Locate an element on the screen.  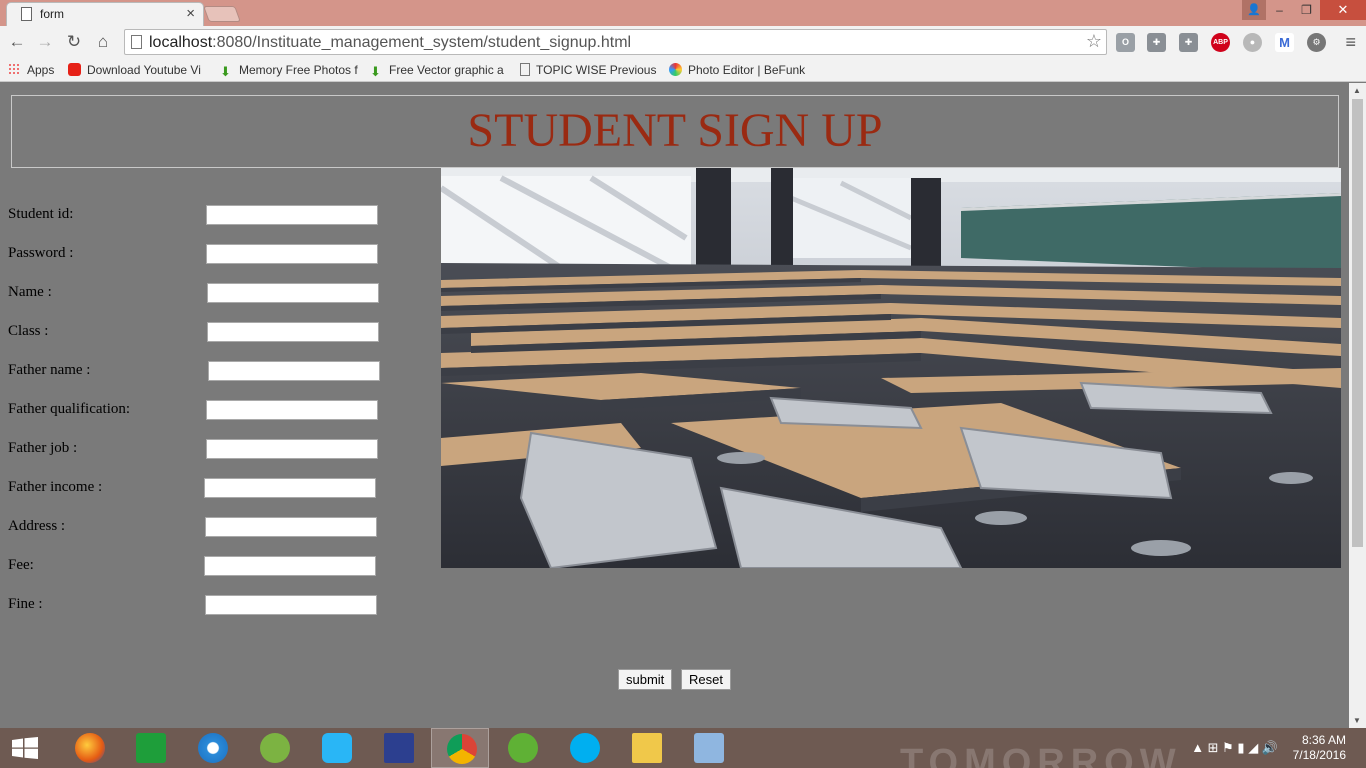
abp-icon: ABP is located at coordinates (1220, 42).